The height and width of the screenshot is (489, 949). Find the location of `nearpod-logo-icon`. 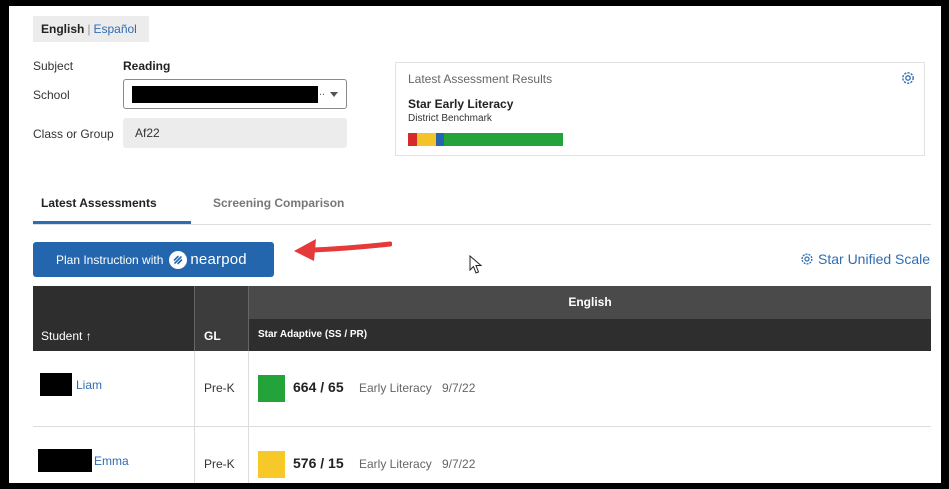

nearpod-logo-icon is located at coordinates (178, 259).